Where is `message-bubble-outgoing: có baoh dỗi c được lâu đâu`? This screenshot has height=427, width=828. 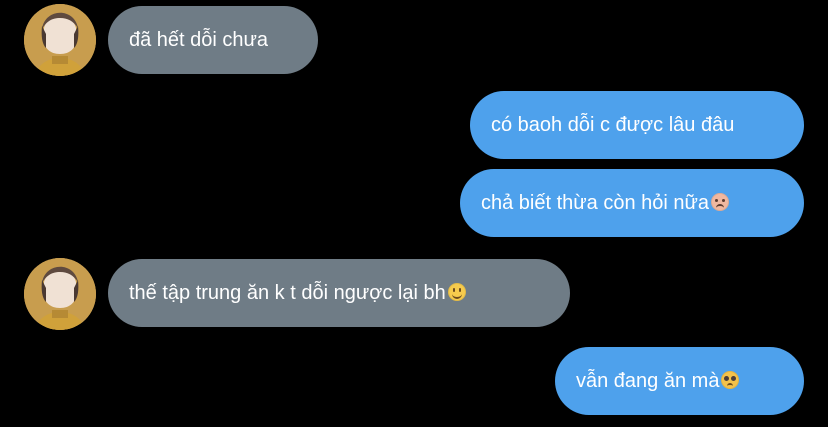 message-bubble-outgoing: có baoh dỗi c được lâu đâu is located at coordinates (637, 125).